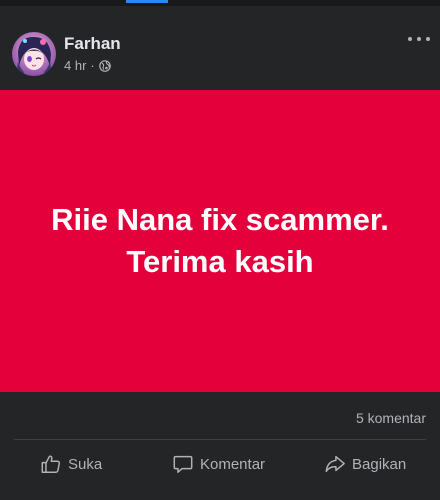 The height and width of the screenshot is (500, 440). What do you see at coordinates (183, 464) in the screenshot?
I see `comment-bubble-icon` at bounding box center [183, 464].